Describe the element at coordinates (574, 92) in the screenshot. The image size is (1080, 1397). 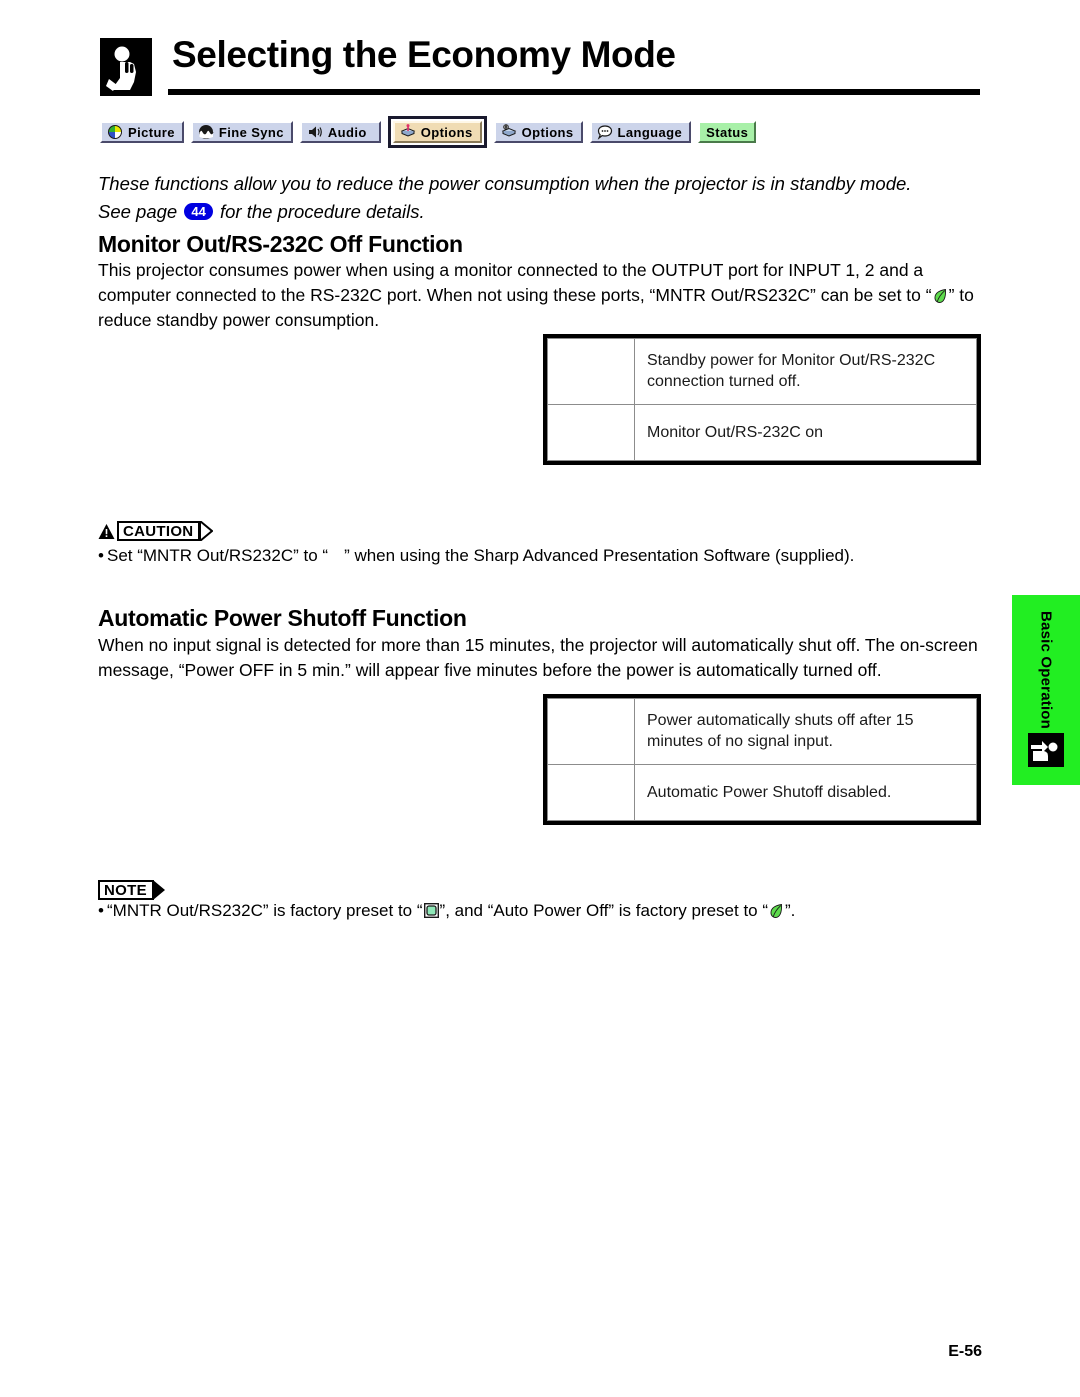
I see `title-underline-rule` at that location.